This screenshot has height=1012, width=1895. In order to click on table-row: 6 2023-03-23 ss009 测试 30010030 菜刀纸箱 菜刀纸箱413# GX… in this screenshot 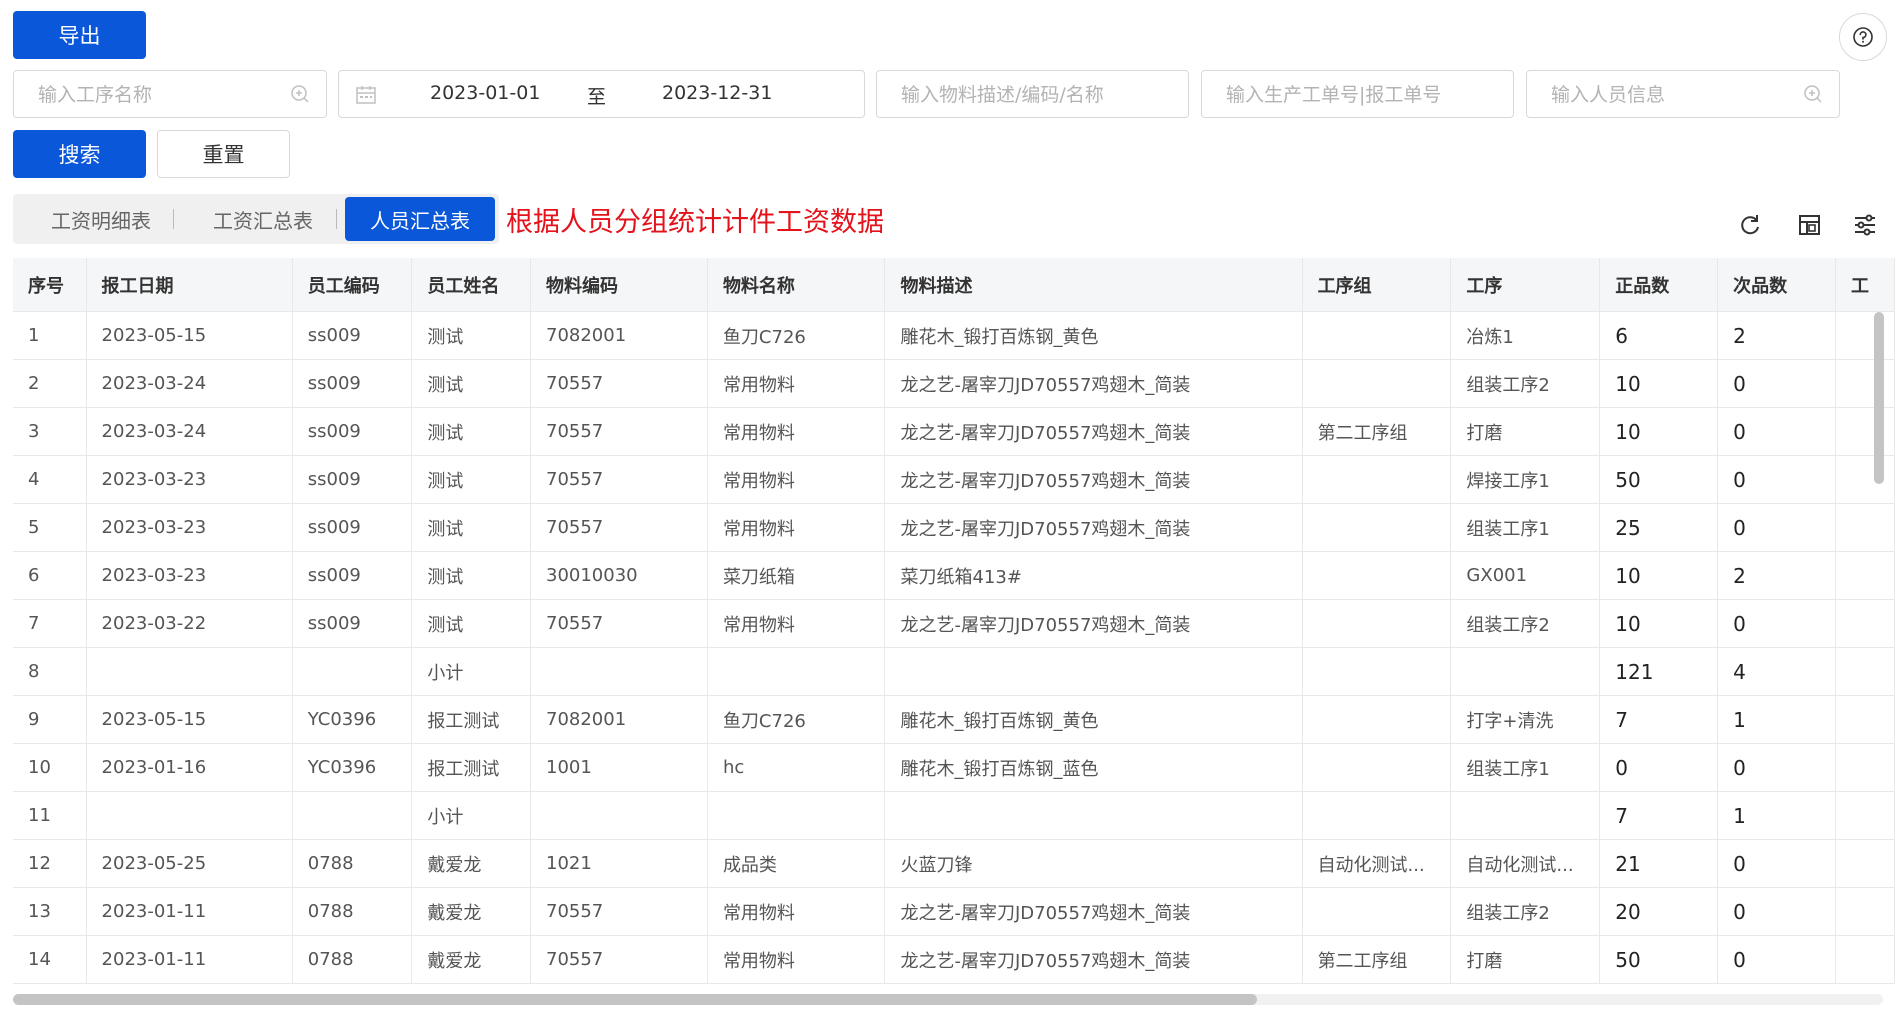, I will do `click(954, 575)`.